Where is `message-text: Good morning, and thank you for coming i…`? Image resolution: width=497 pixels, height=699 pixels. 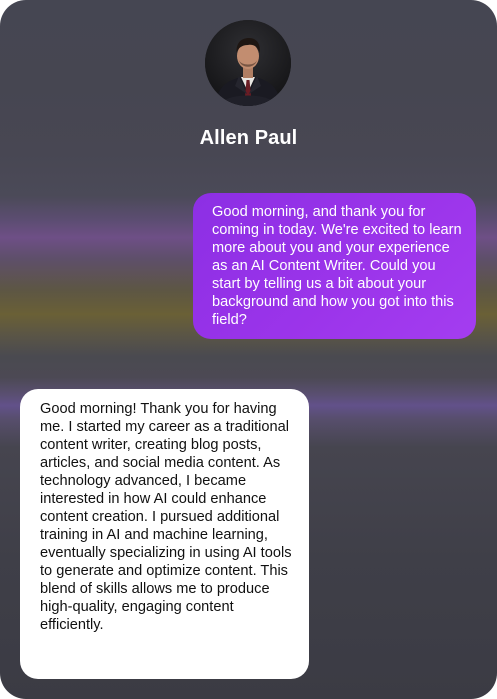 message-text: Good morning, and thank you for coming i… is located at coordinates (337, 266).